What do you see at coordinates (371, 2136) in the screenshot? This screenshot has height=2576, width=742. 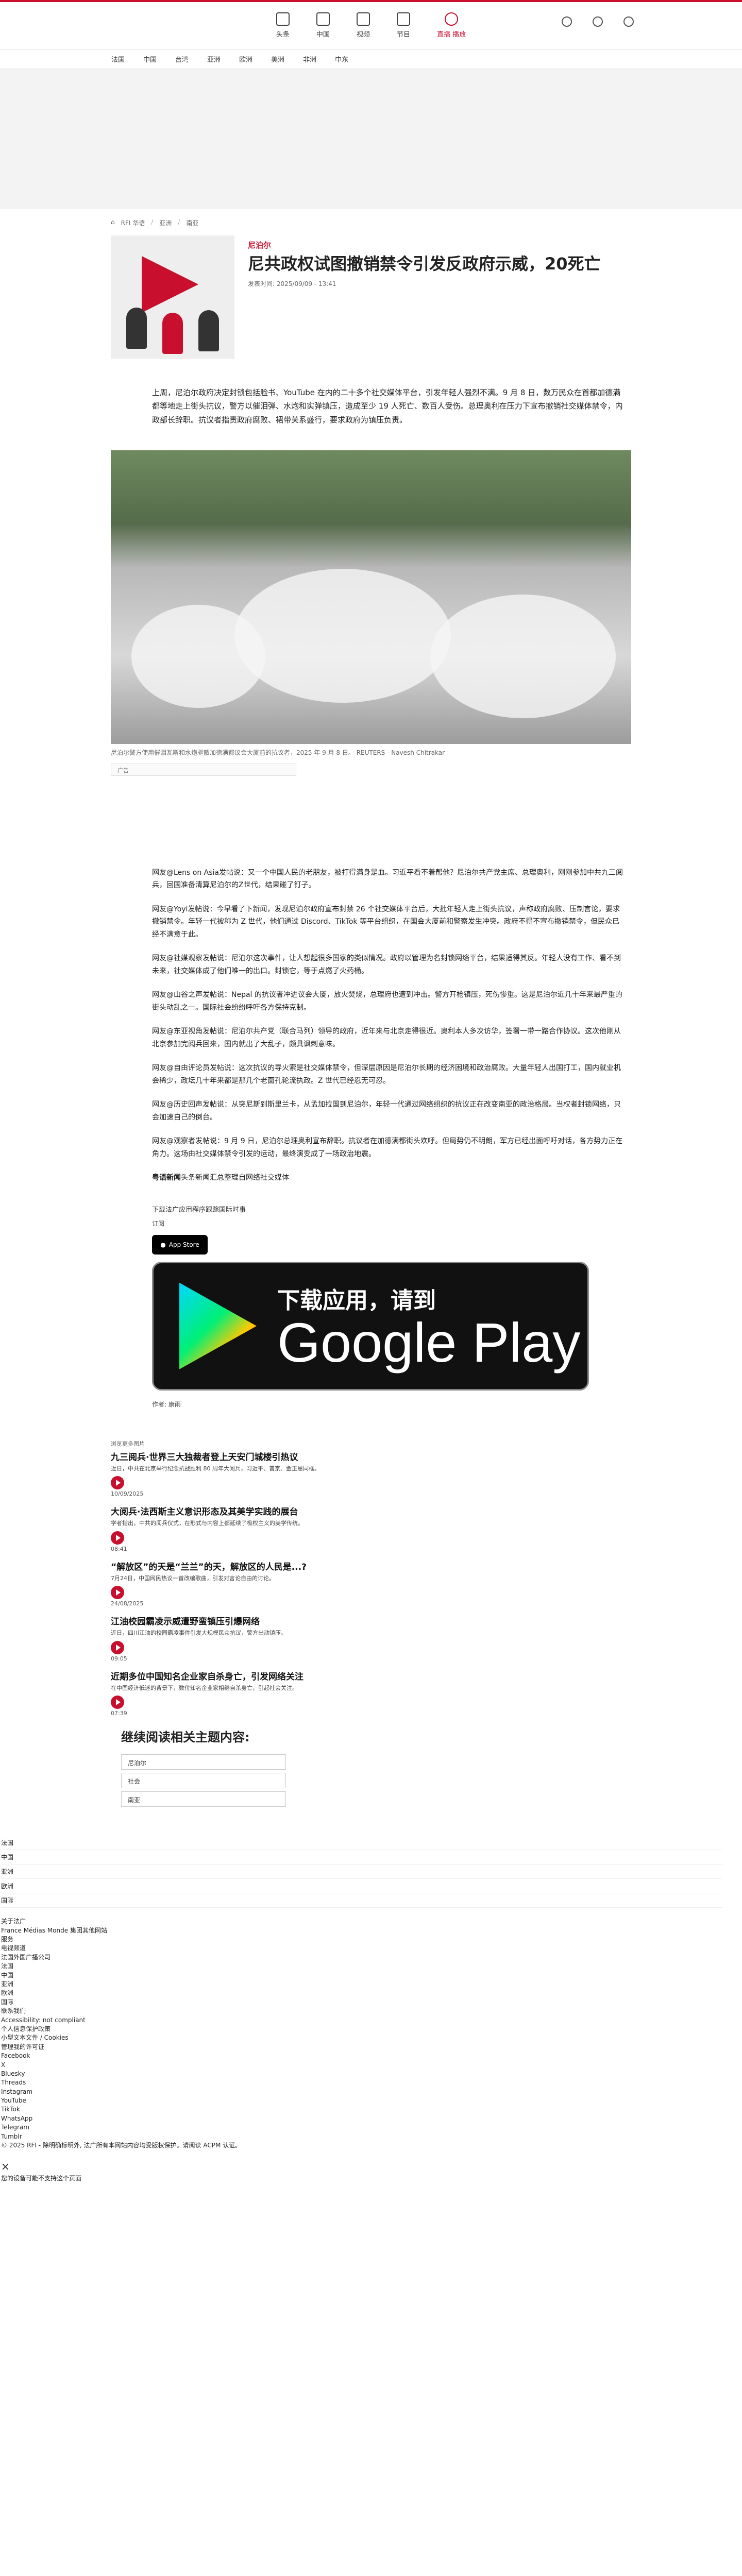 I see `footer-link: Tumblr` at bounding box center [371, 2136].